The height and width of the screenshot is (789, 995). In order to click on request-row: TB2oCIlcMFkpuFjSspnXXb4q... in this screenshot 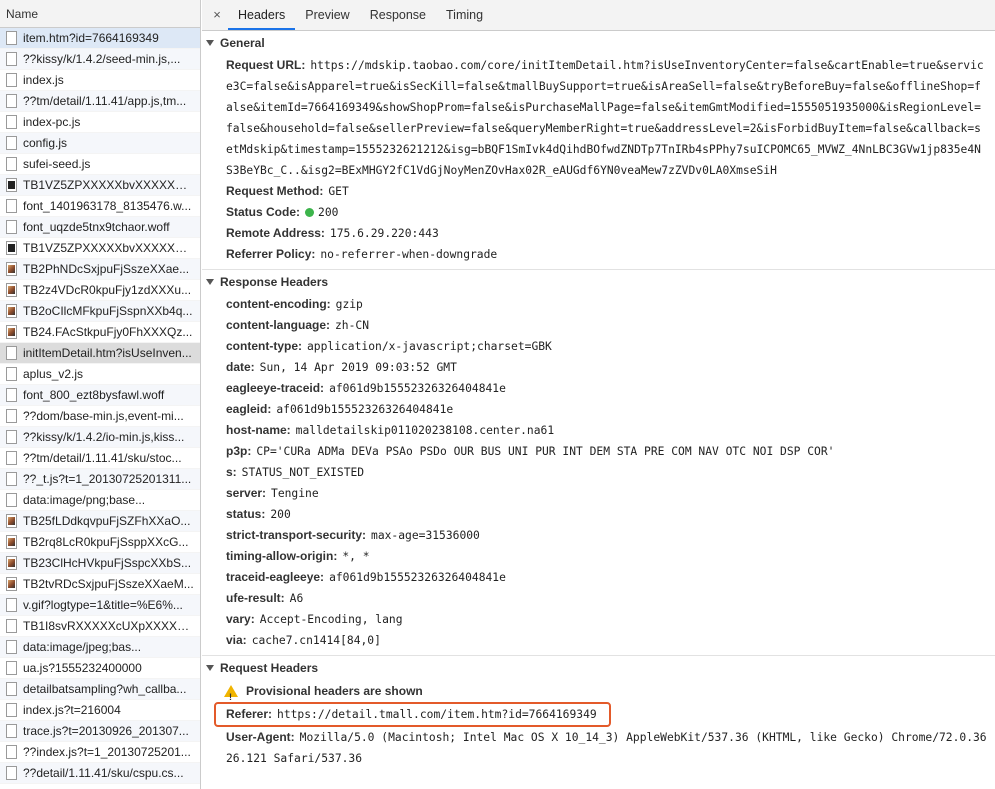, I will do `click(100, 311)`.